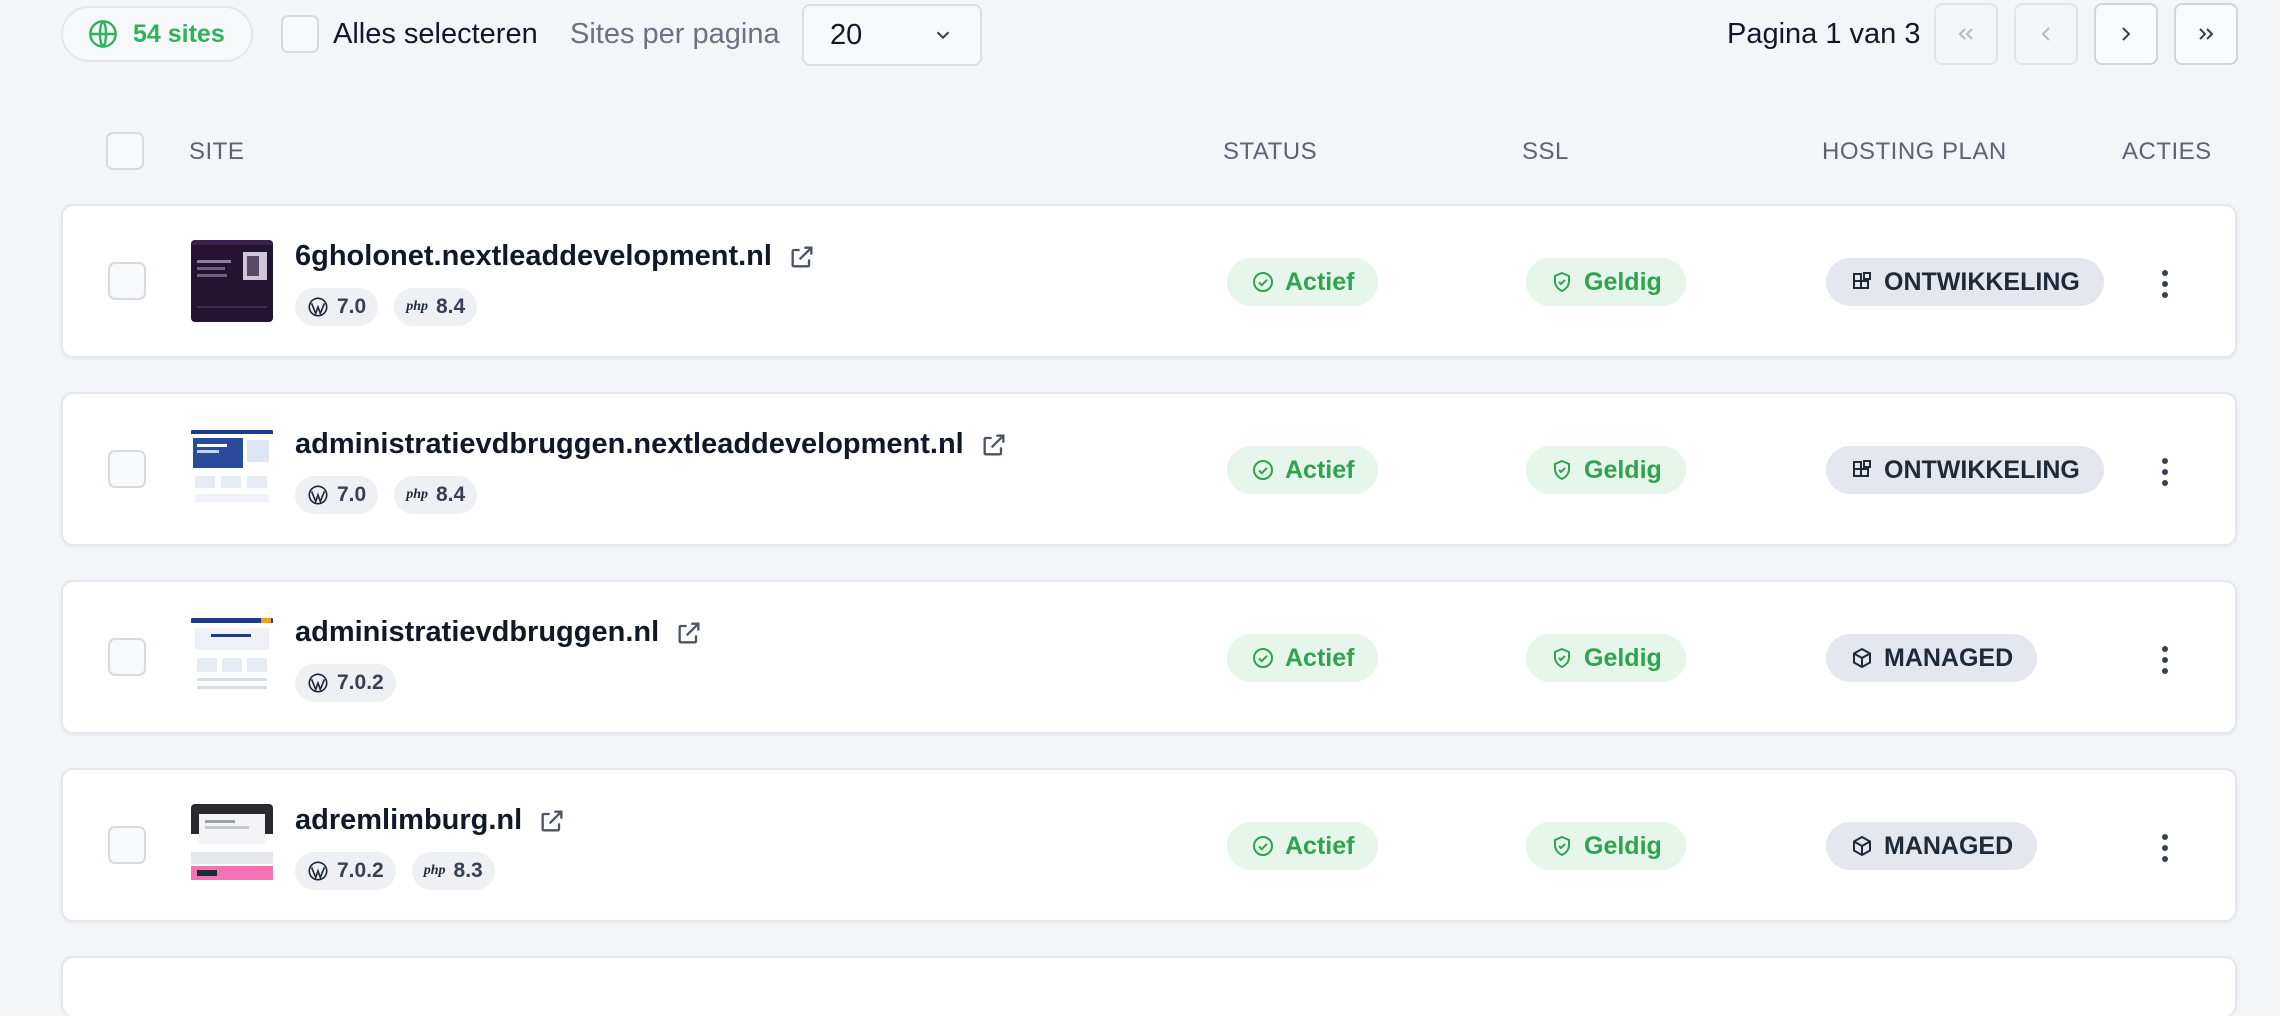  I want to click on site-name-link: 6gholonet.nextleaddevelopment.nl, so click(555, 256).